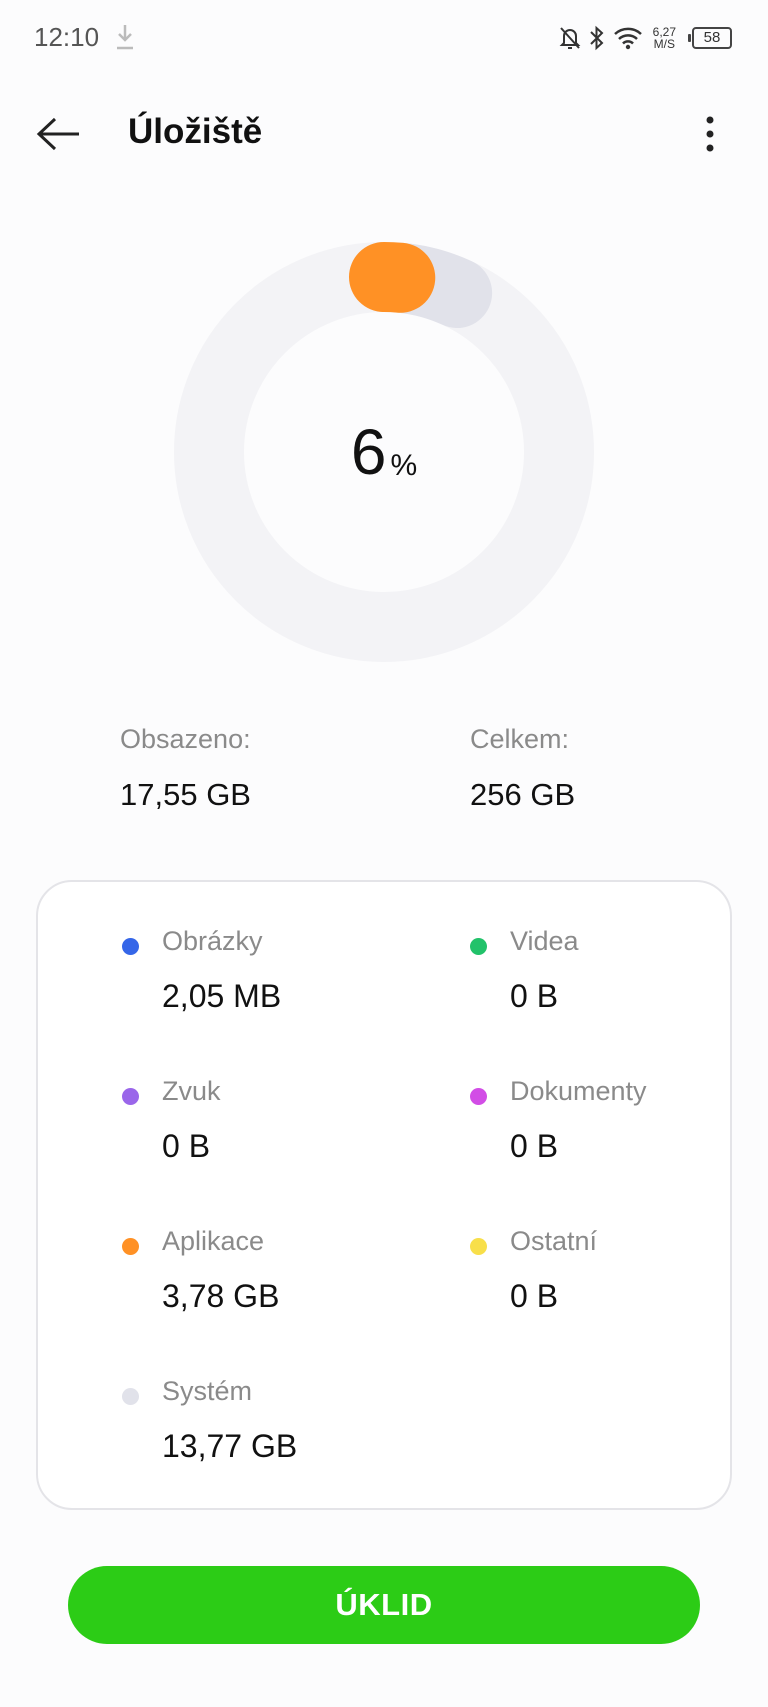  Describe the element at coordinates (125, 37) in the screenshot. I see `download-icon` at that location.